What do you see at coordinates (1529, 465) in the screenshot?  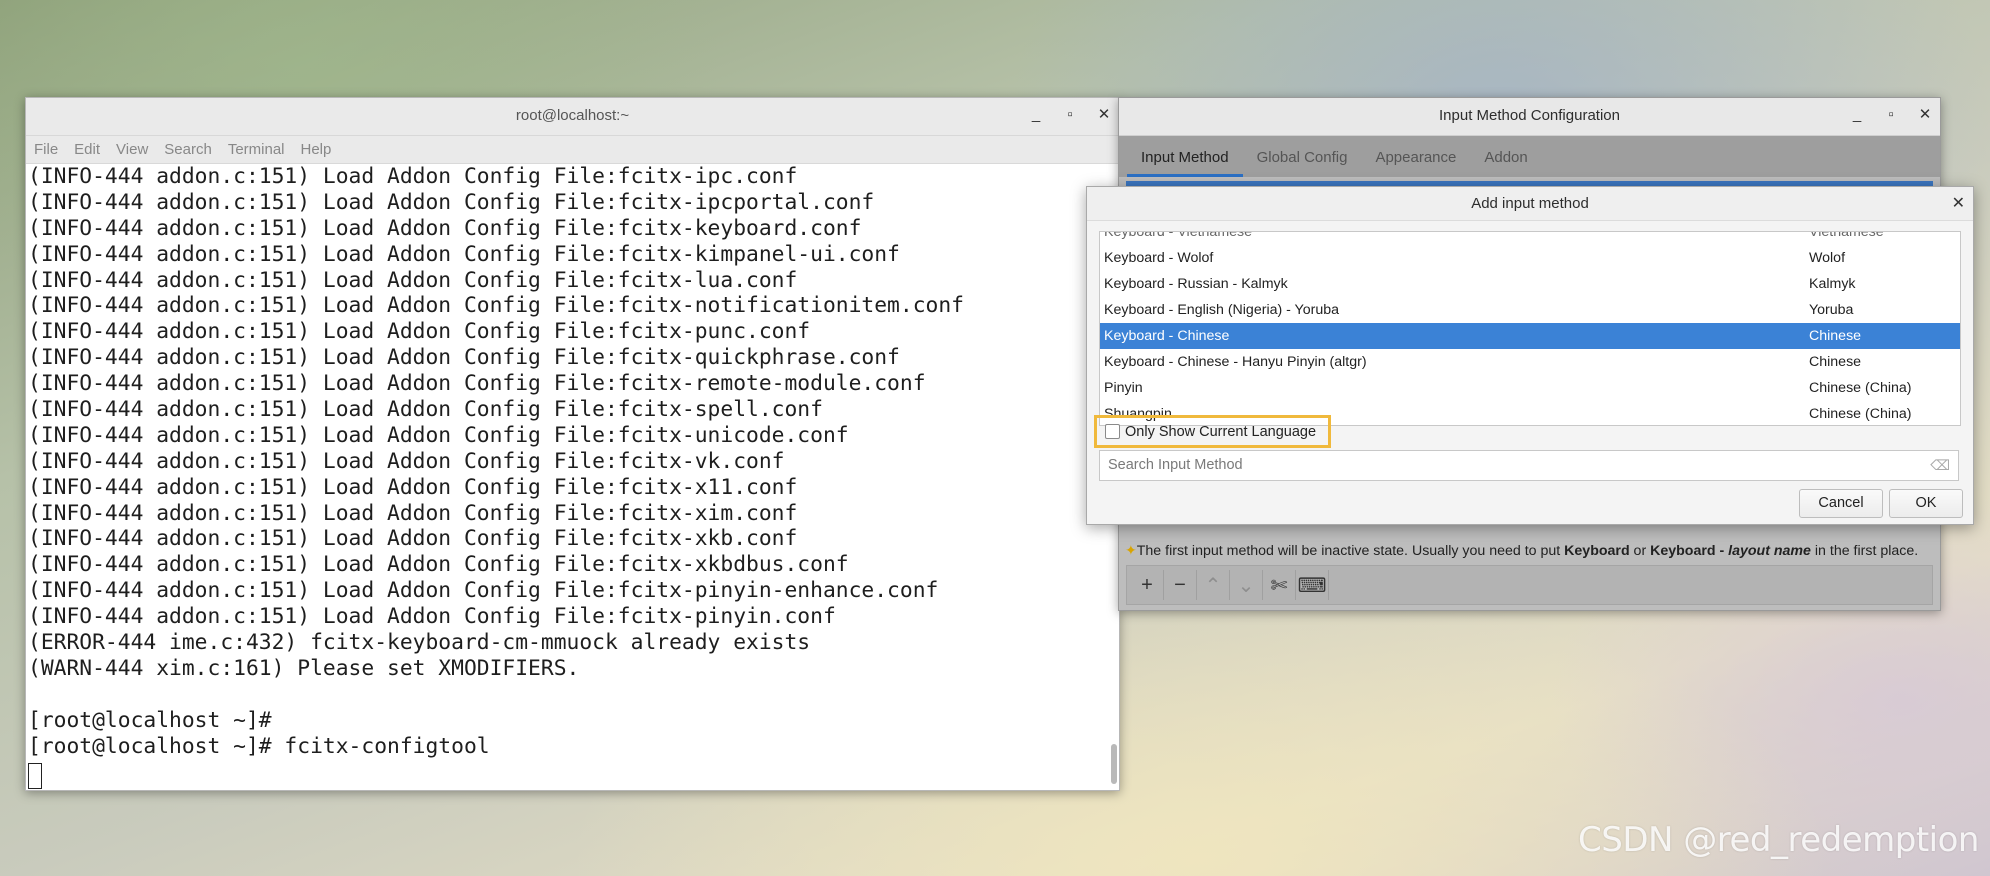 I see `search-input: Search Input Method ⌫` at bounding box center [1529, 465].